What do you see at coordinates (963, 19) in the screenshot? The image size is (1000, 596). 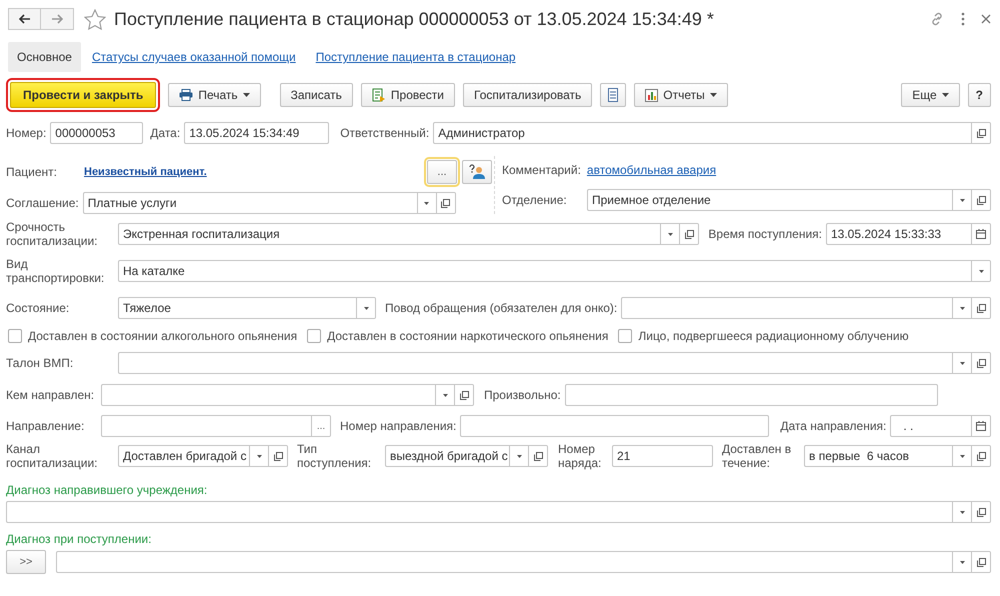 I see `more-icon` at bounding box center [963, 19].